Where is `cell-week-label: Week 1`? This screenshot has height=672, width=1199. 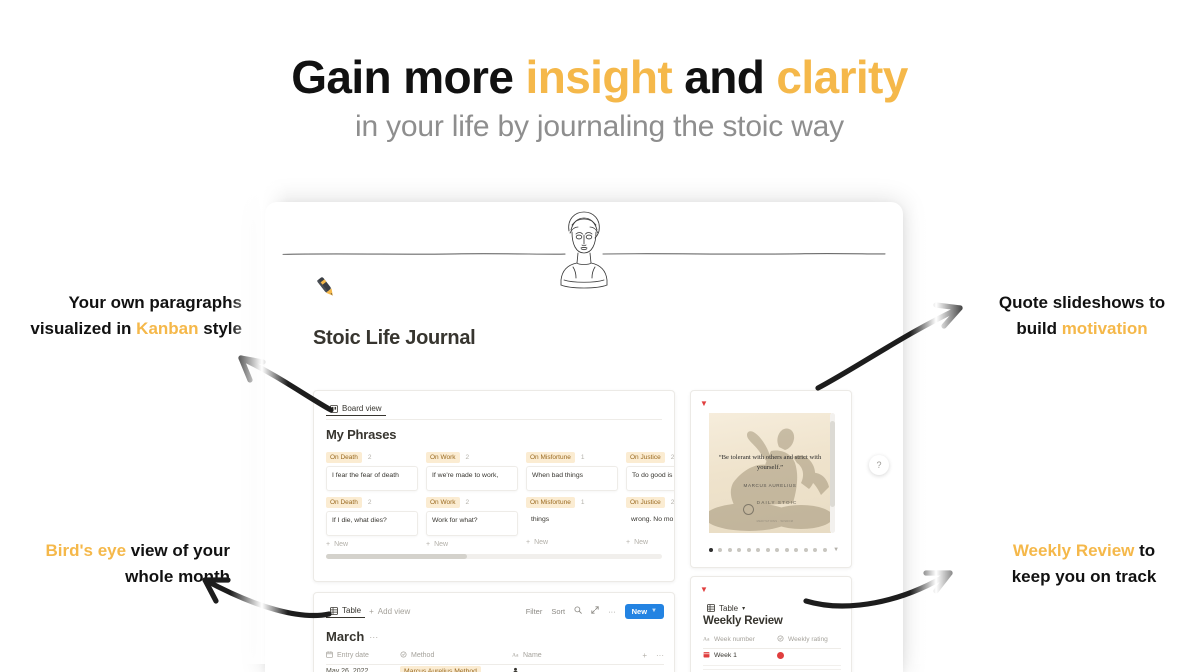
cell-week-label: Week 1 is located at coordinates (725, 655).